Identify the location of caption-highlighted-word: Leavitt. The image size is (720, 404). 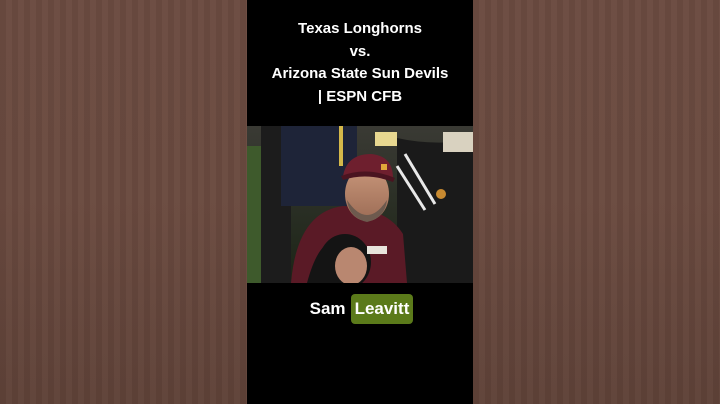
(382, 309).